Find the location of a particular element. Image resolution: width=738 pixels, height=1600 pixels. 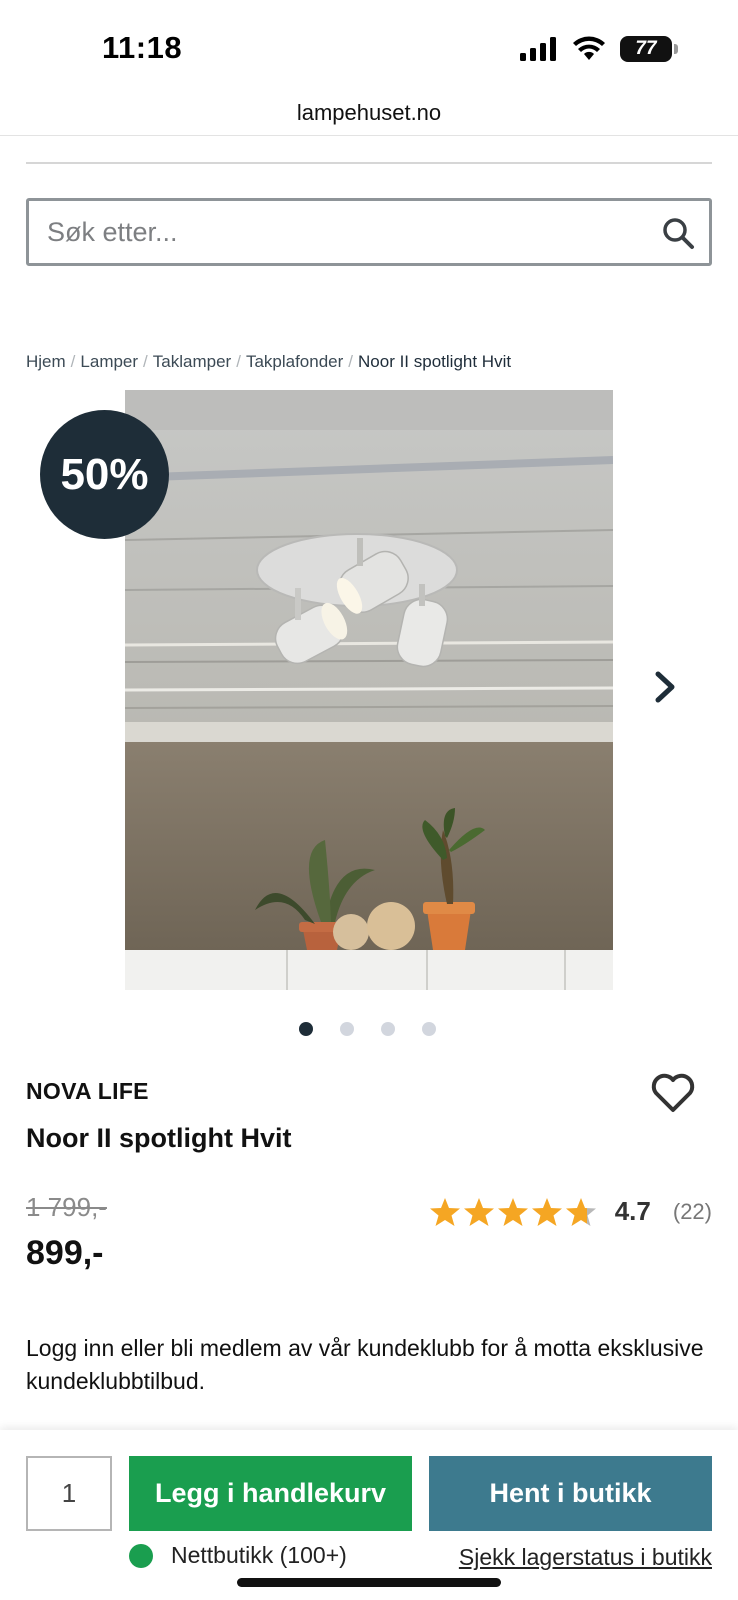

status-time: 11:18 is located at coordinates (142, 47).